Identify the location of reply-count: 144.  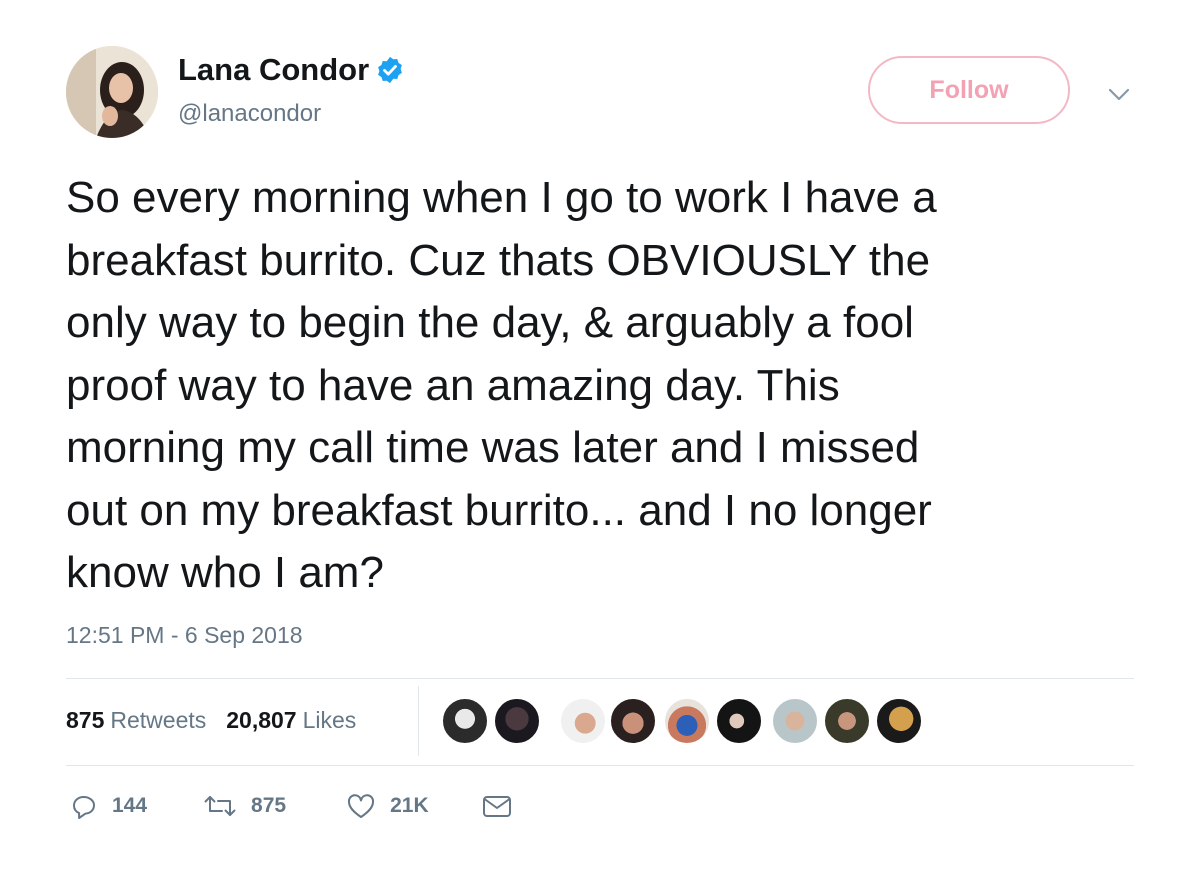
(130, 805).